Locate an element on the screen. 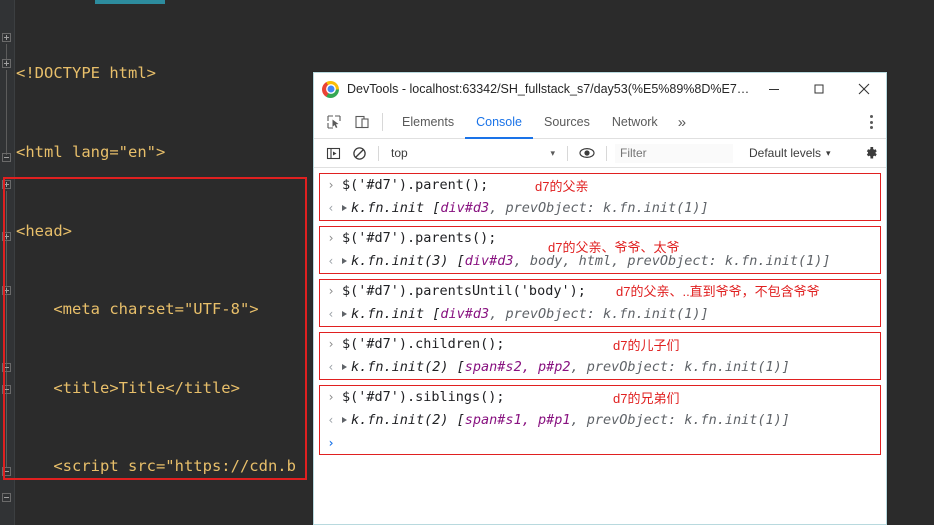  tab-label: Console is located at coordinates (499, 122).